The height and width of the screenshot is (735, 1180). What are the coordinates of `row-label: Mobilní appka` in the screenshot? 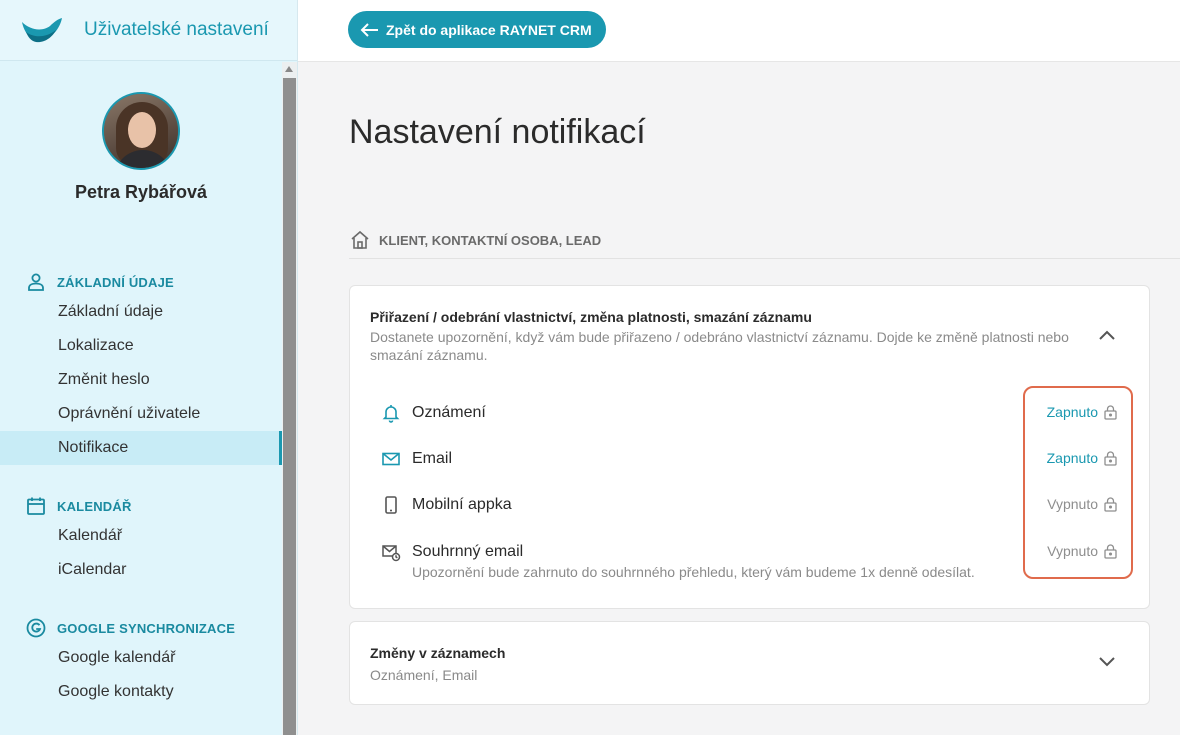 It's located at (462, 504).